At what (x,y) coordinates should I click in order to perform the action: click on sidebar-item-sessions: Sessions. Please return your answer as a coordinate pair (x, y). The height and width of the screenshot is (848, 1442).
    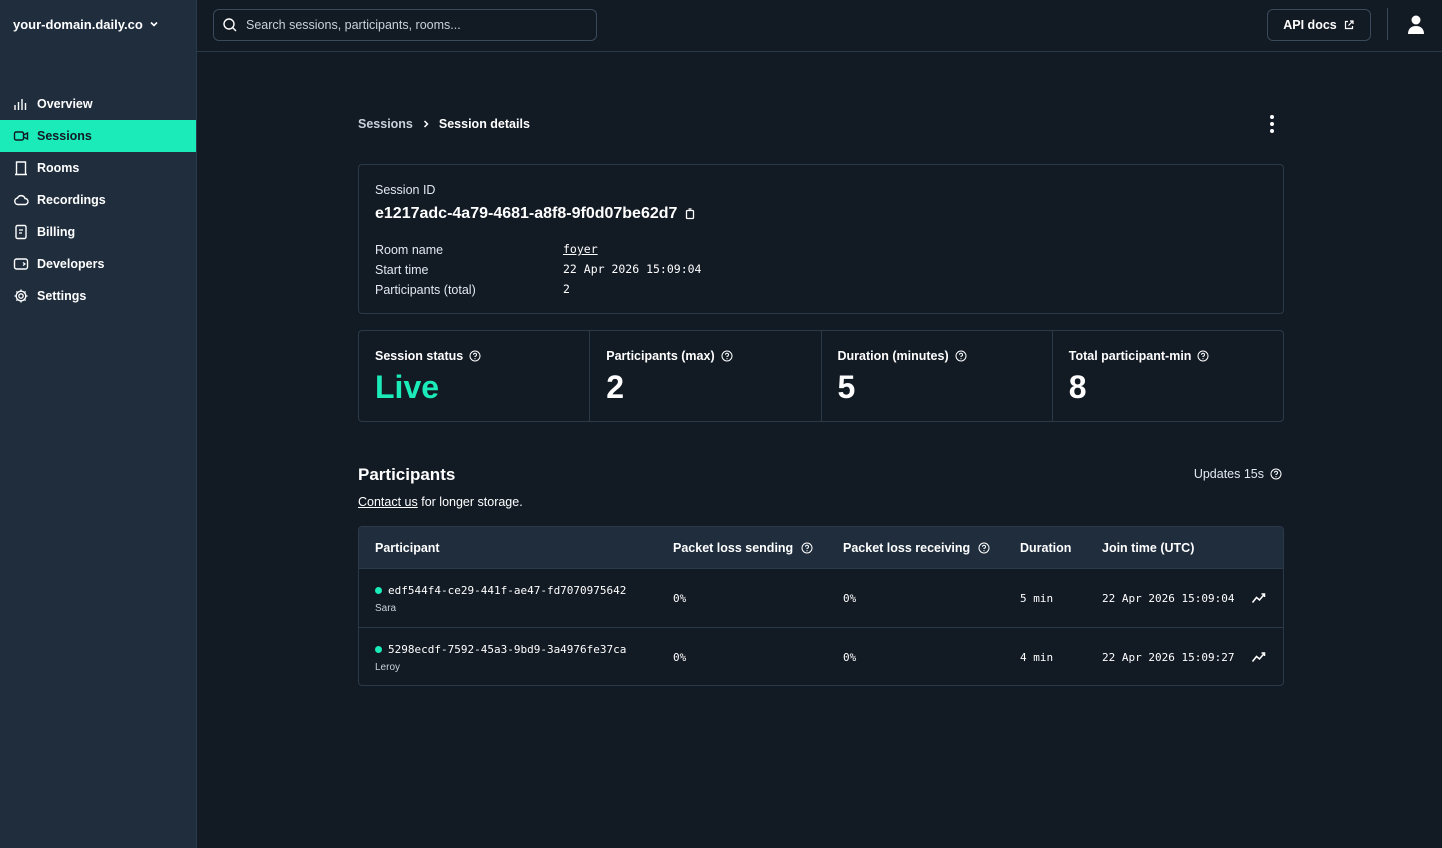
    Looking at the image, I should click on (98, 136).